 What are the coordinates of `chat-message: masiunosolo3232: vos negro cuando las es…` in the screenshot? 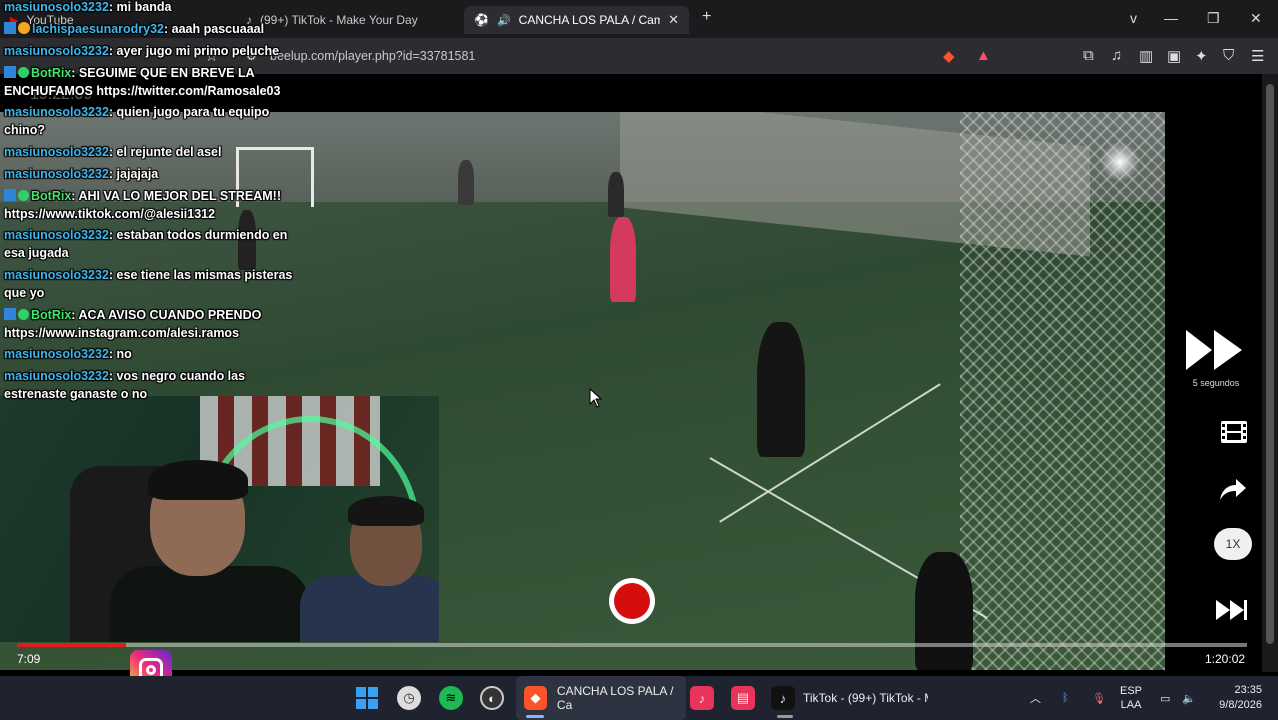 It's located at (125, 385).